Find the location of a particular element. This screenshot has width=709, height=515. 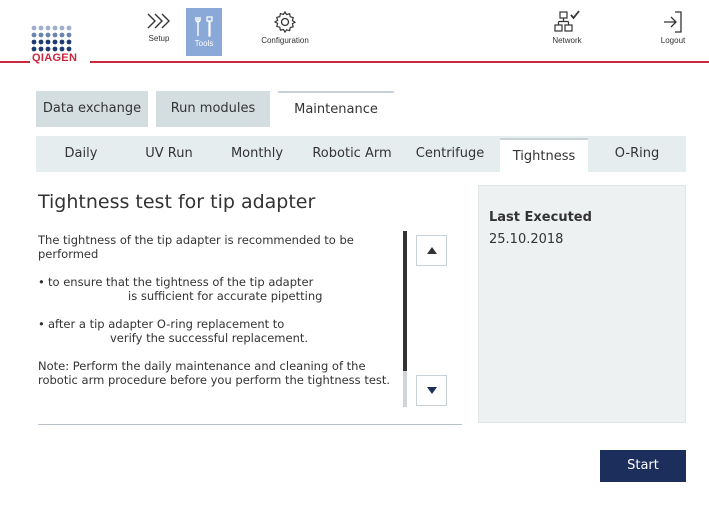

bullet-text-line: is sufficient for accurate pipetting is located at coordinates (225, 296).